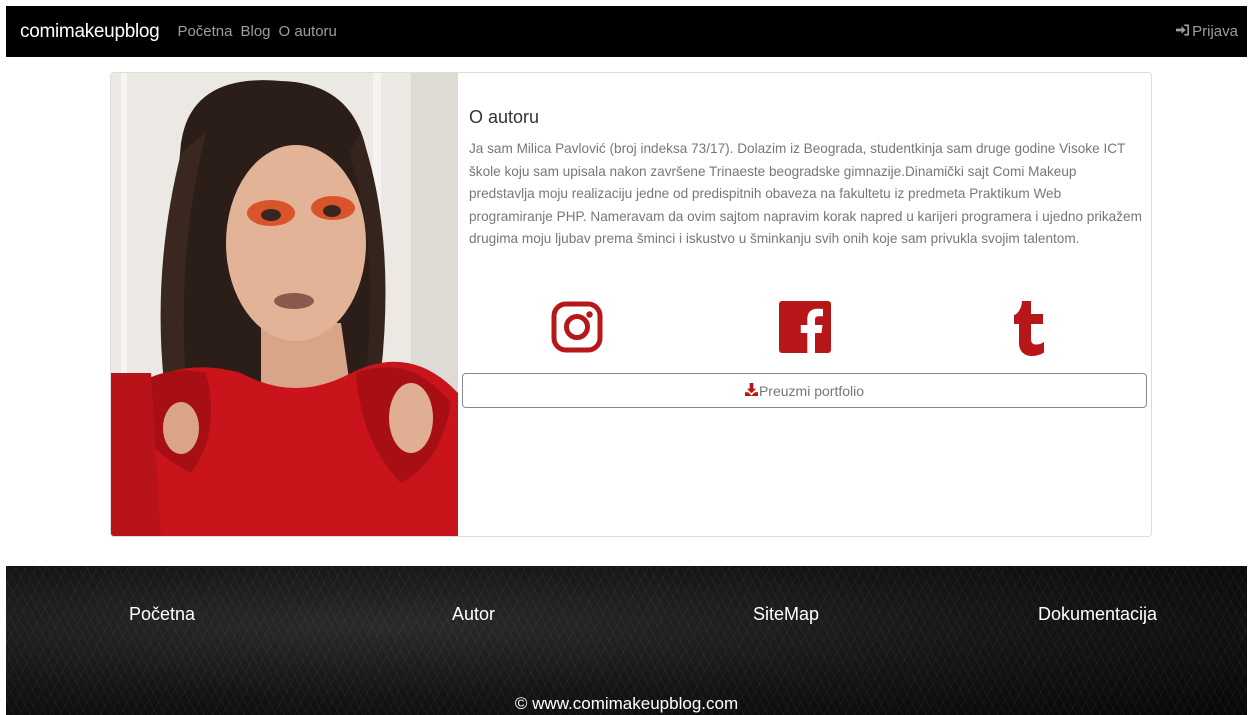 The height and width of the screenshot is (715, 1253). I want to click on footer-link-autor: Autor, so click(473, 614).